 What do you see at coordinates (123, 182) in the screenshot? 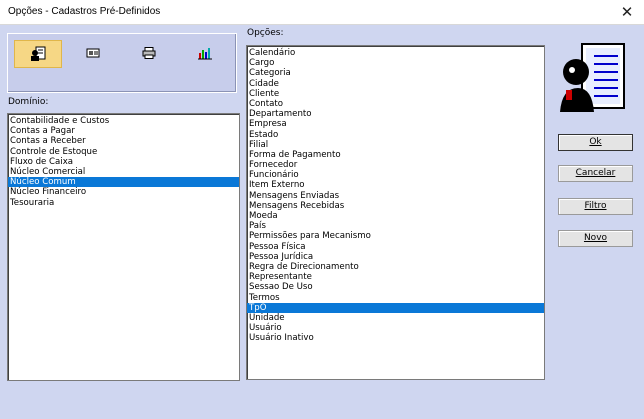
I see `dominio-list-item: Núcleo Comum` at bounding box center [123, 182].